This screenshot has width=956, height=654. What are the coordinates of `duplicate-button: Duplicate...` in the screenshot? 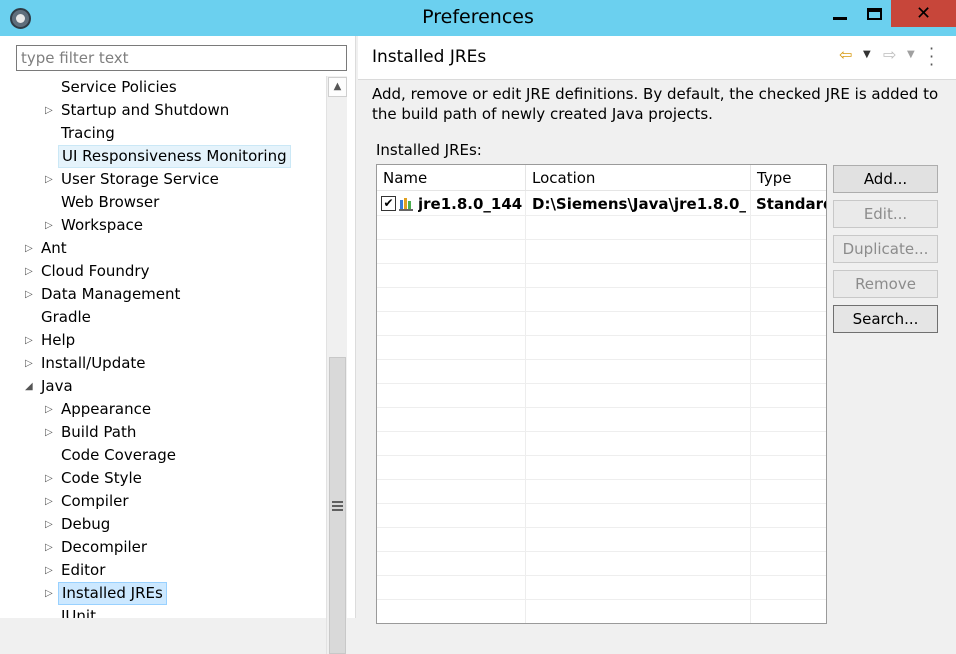 It's located at (885, 249).